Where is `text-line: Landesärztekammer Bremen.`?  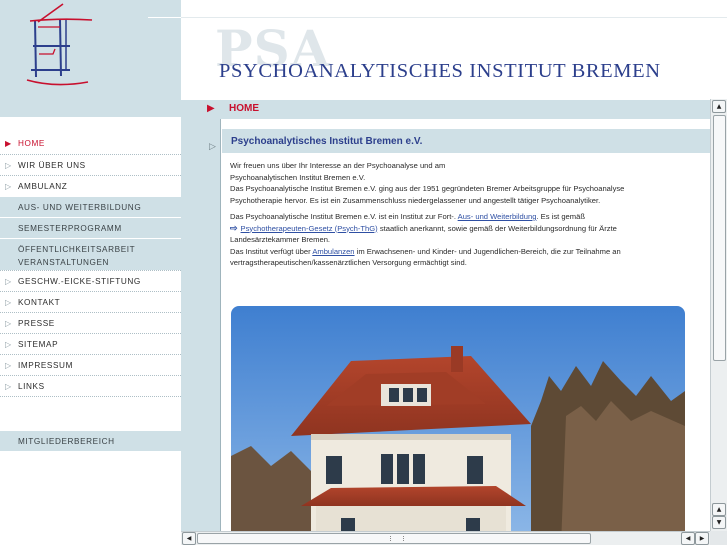
text-line: Landesärztekammer Bremen. is located at coordinates (280, 239).